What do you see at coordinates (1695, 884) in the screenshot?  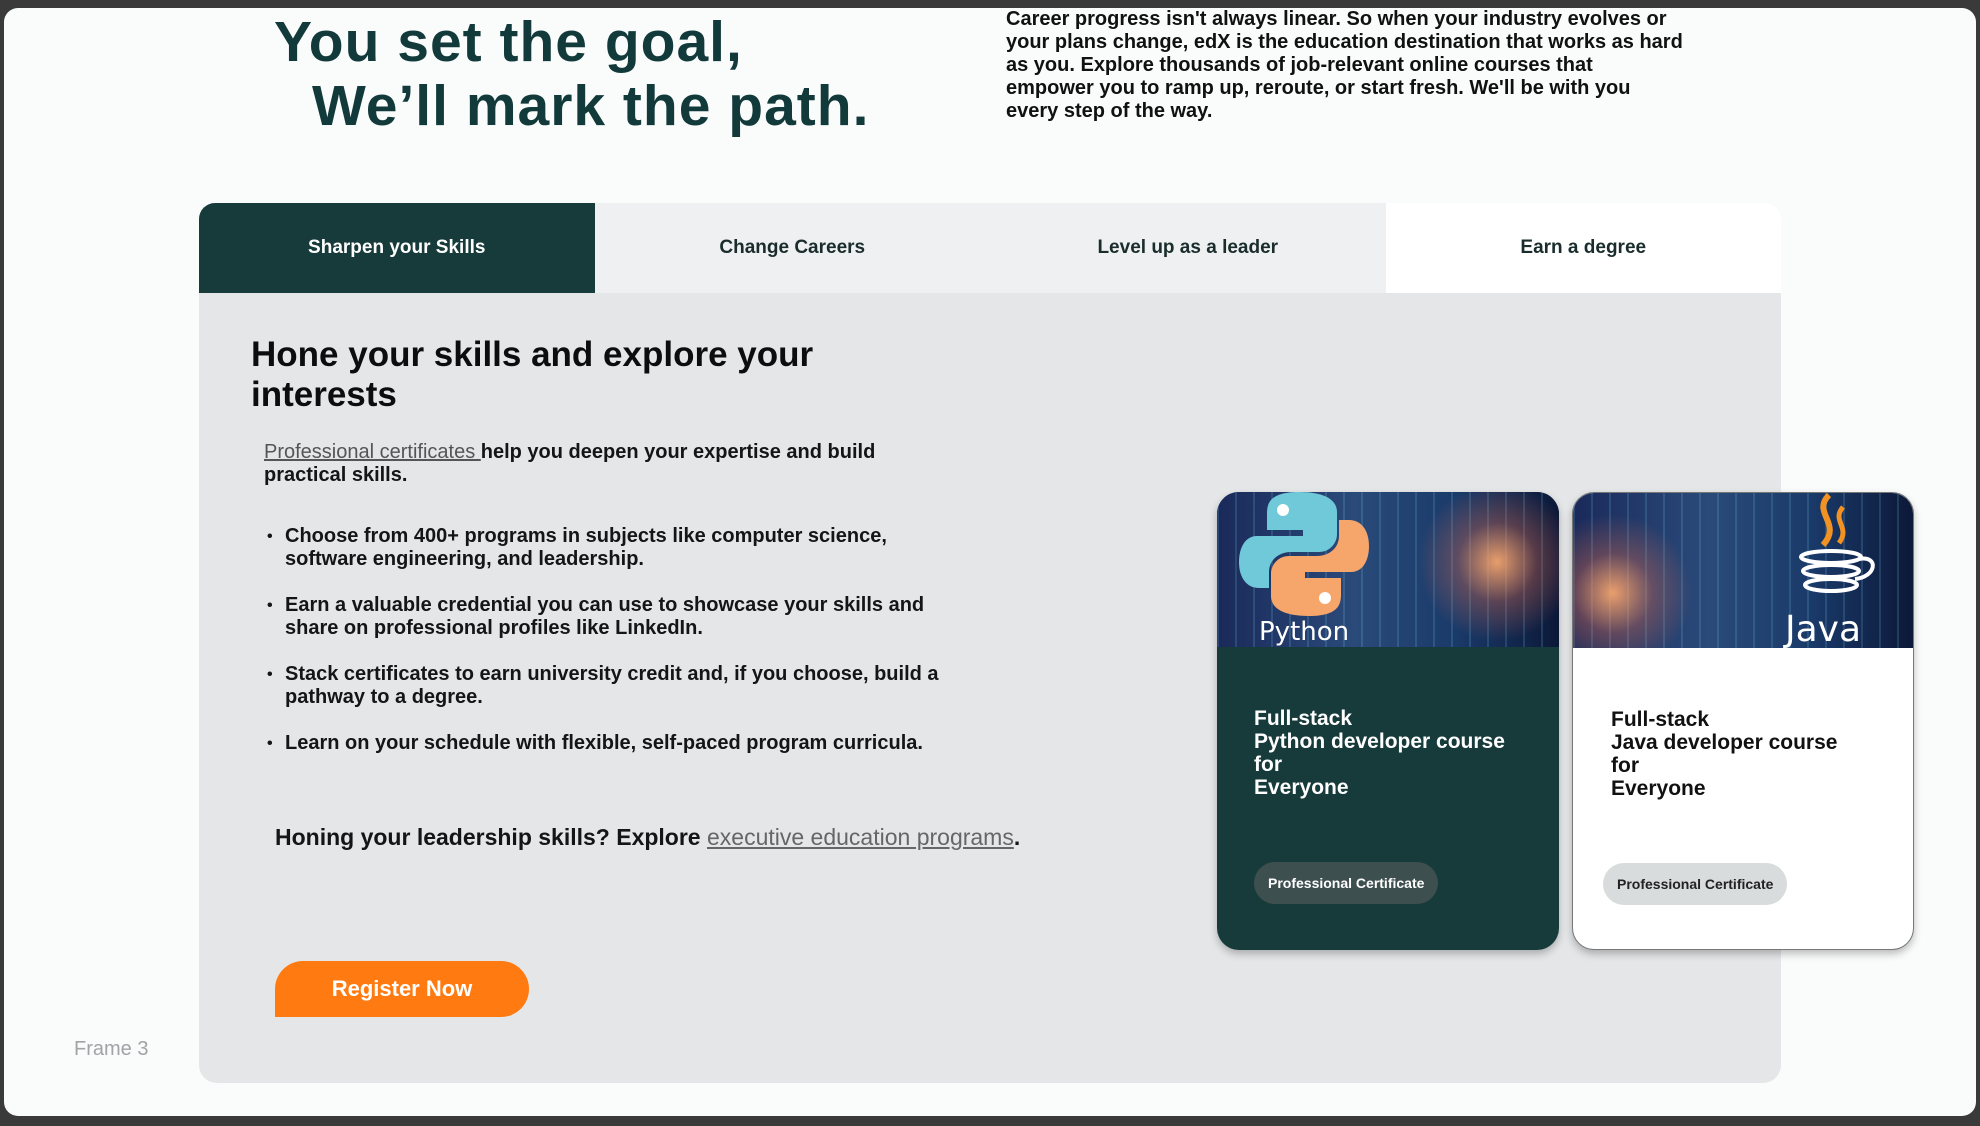 I see `java-certificate-badge: Professional Certificate` at bounding box center [1695, 884].